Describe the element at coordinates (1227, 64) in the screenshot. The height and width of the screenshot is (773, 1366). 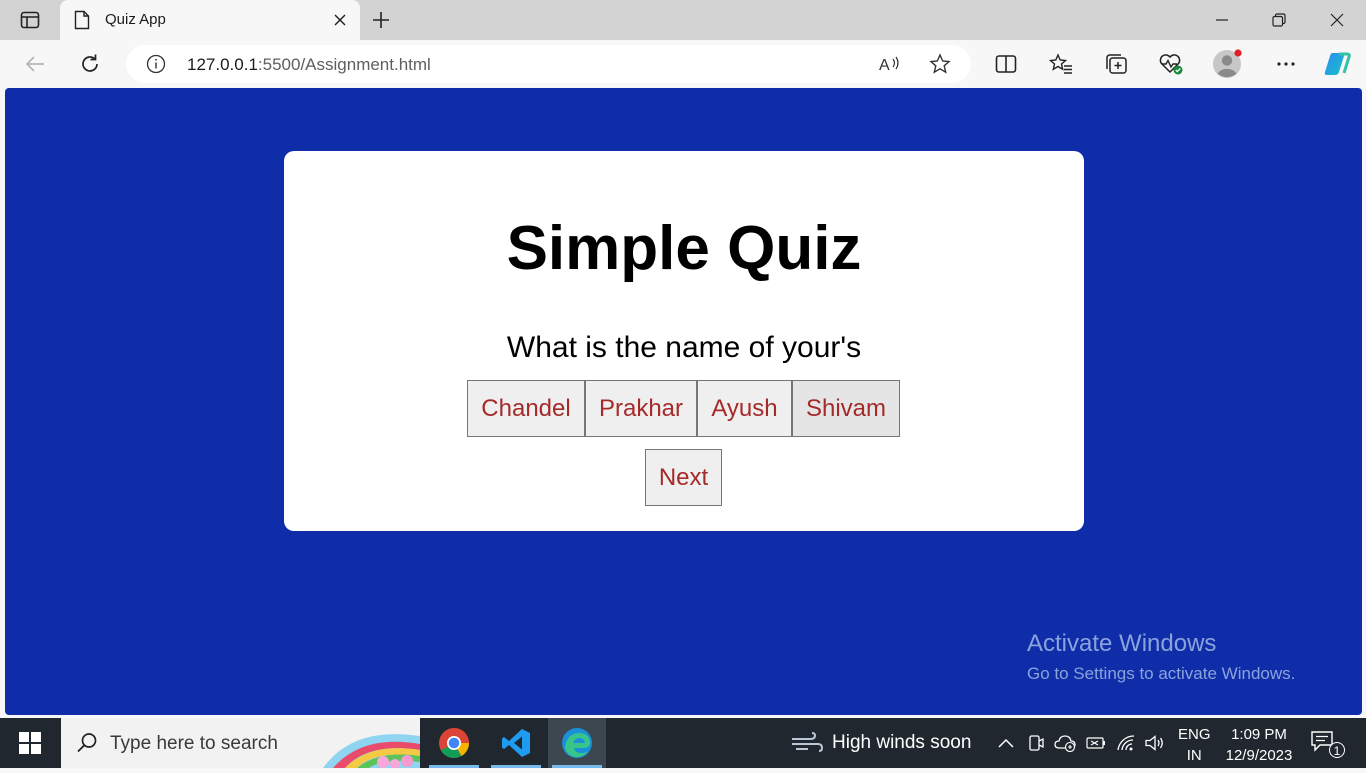
I see `profile-avatar-icon` at that location.